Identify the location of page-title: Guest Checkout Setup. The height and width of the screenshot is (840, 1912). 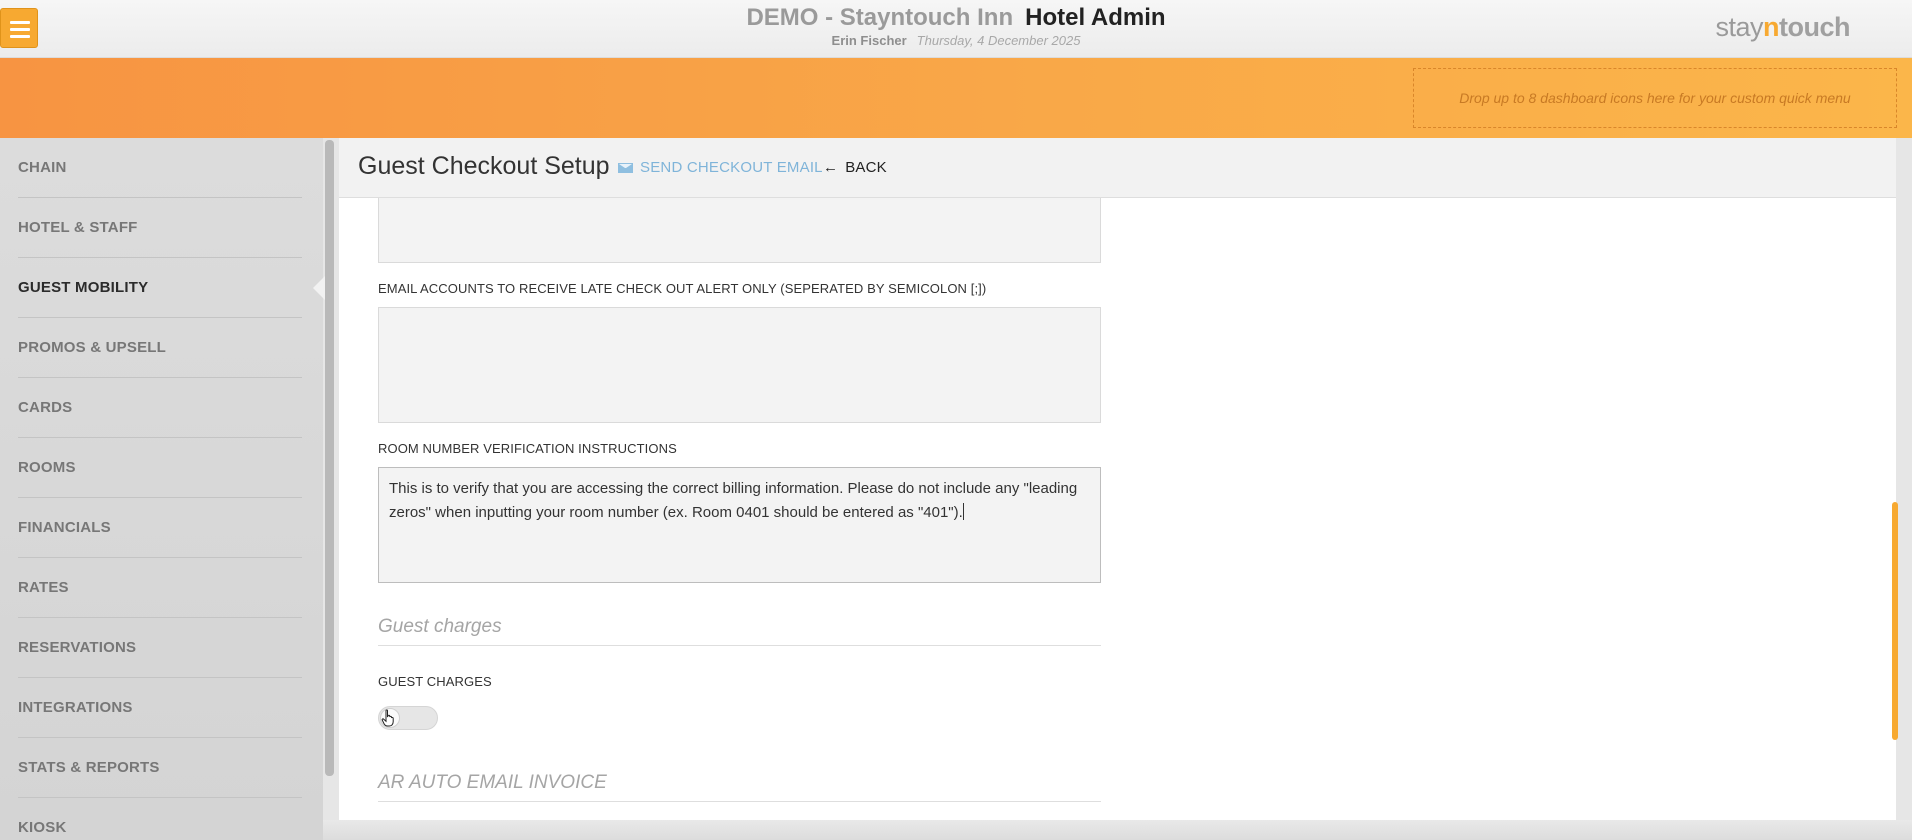
(484, 166).